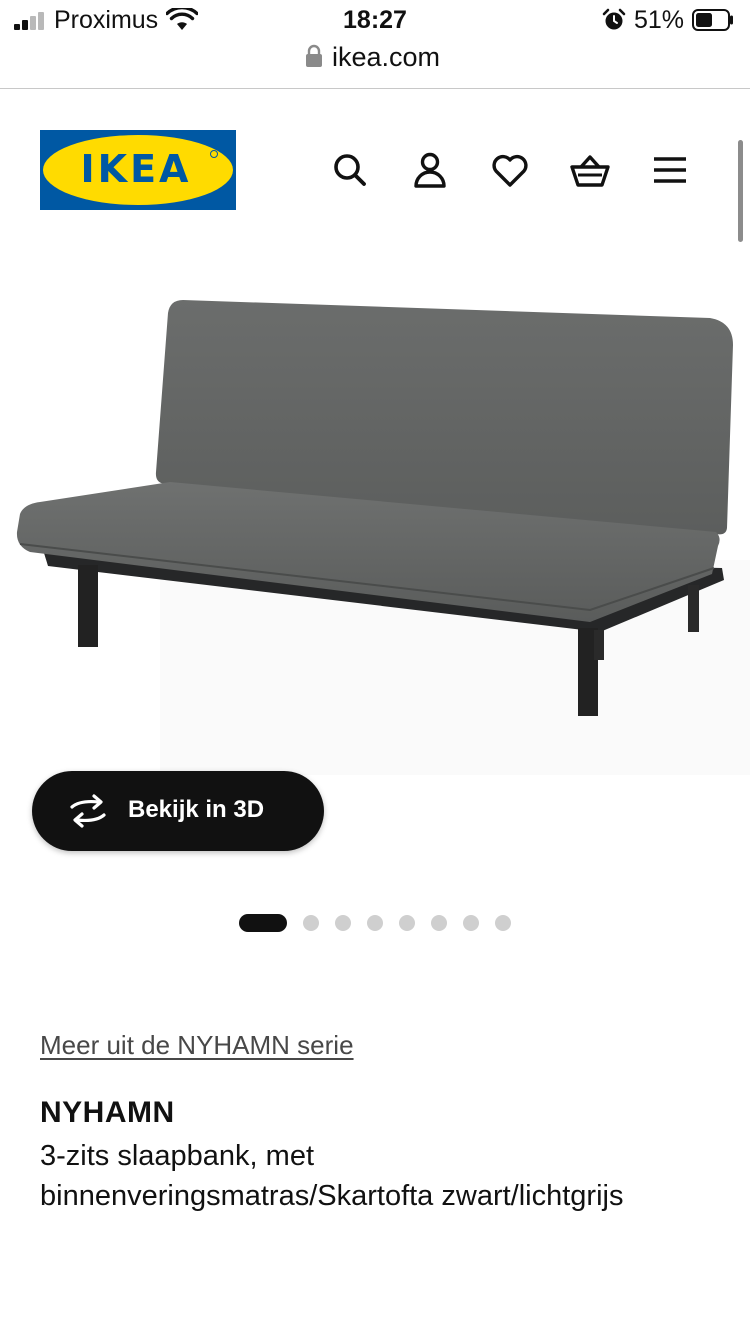 This screenshot has width=750, height=1334. I want to click on browser-url-bar: ikea.com, so click(375, 63).